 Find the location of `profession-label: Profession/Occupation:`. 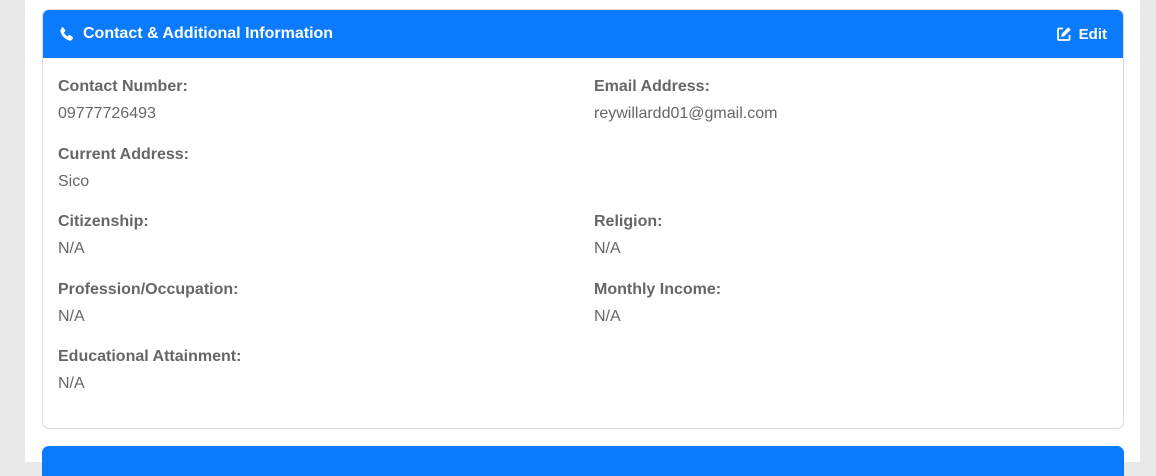

profession-label: Profession/Occupation: is located at coordinates (148, 289).